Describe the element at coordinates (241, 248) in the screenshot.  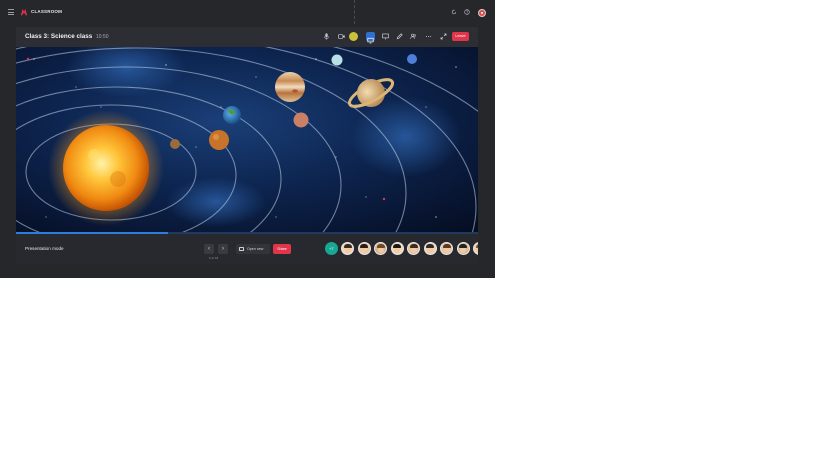
I see `folder-icon` at that location.